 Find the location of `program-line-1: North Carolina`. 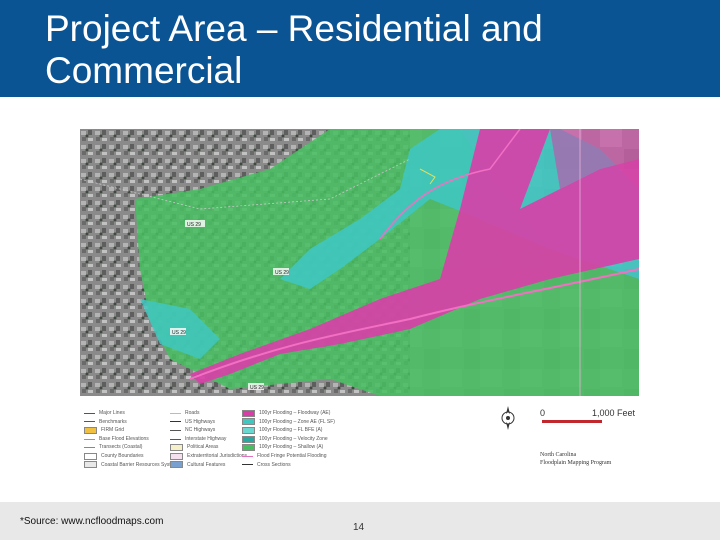

program-line-1: North Carolina is located at coordinates (558, 455).